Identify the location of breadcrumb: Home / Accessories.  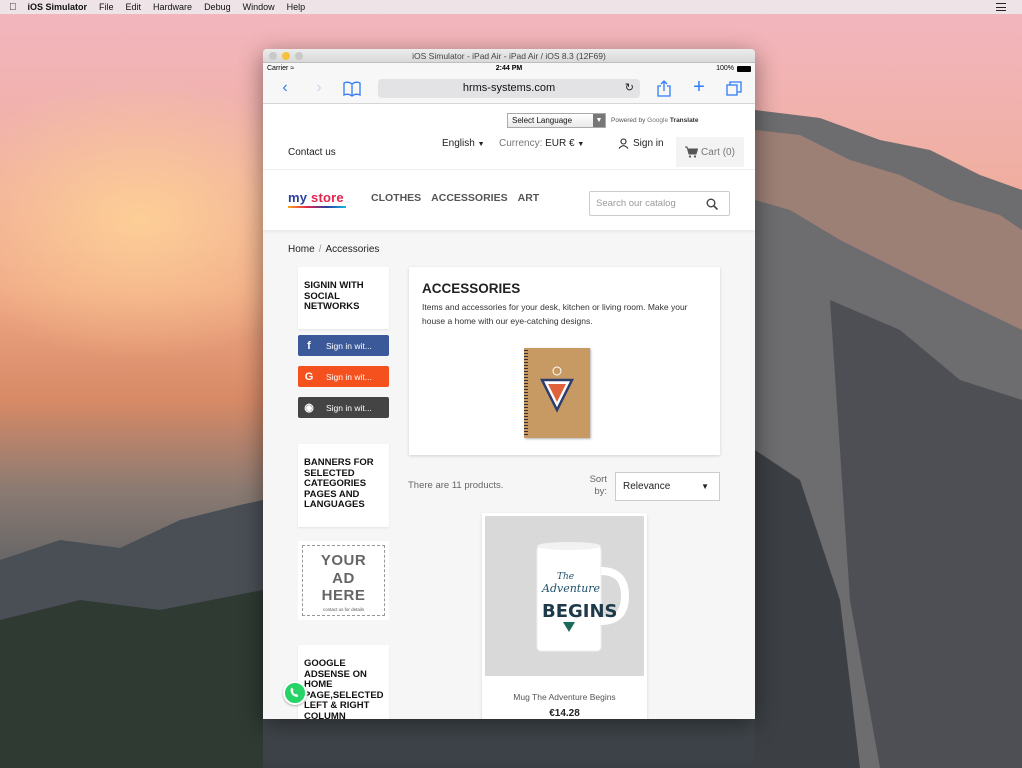
(334, 249).